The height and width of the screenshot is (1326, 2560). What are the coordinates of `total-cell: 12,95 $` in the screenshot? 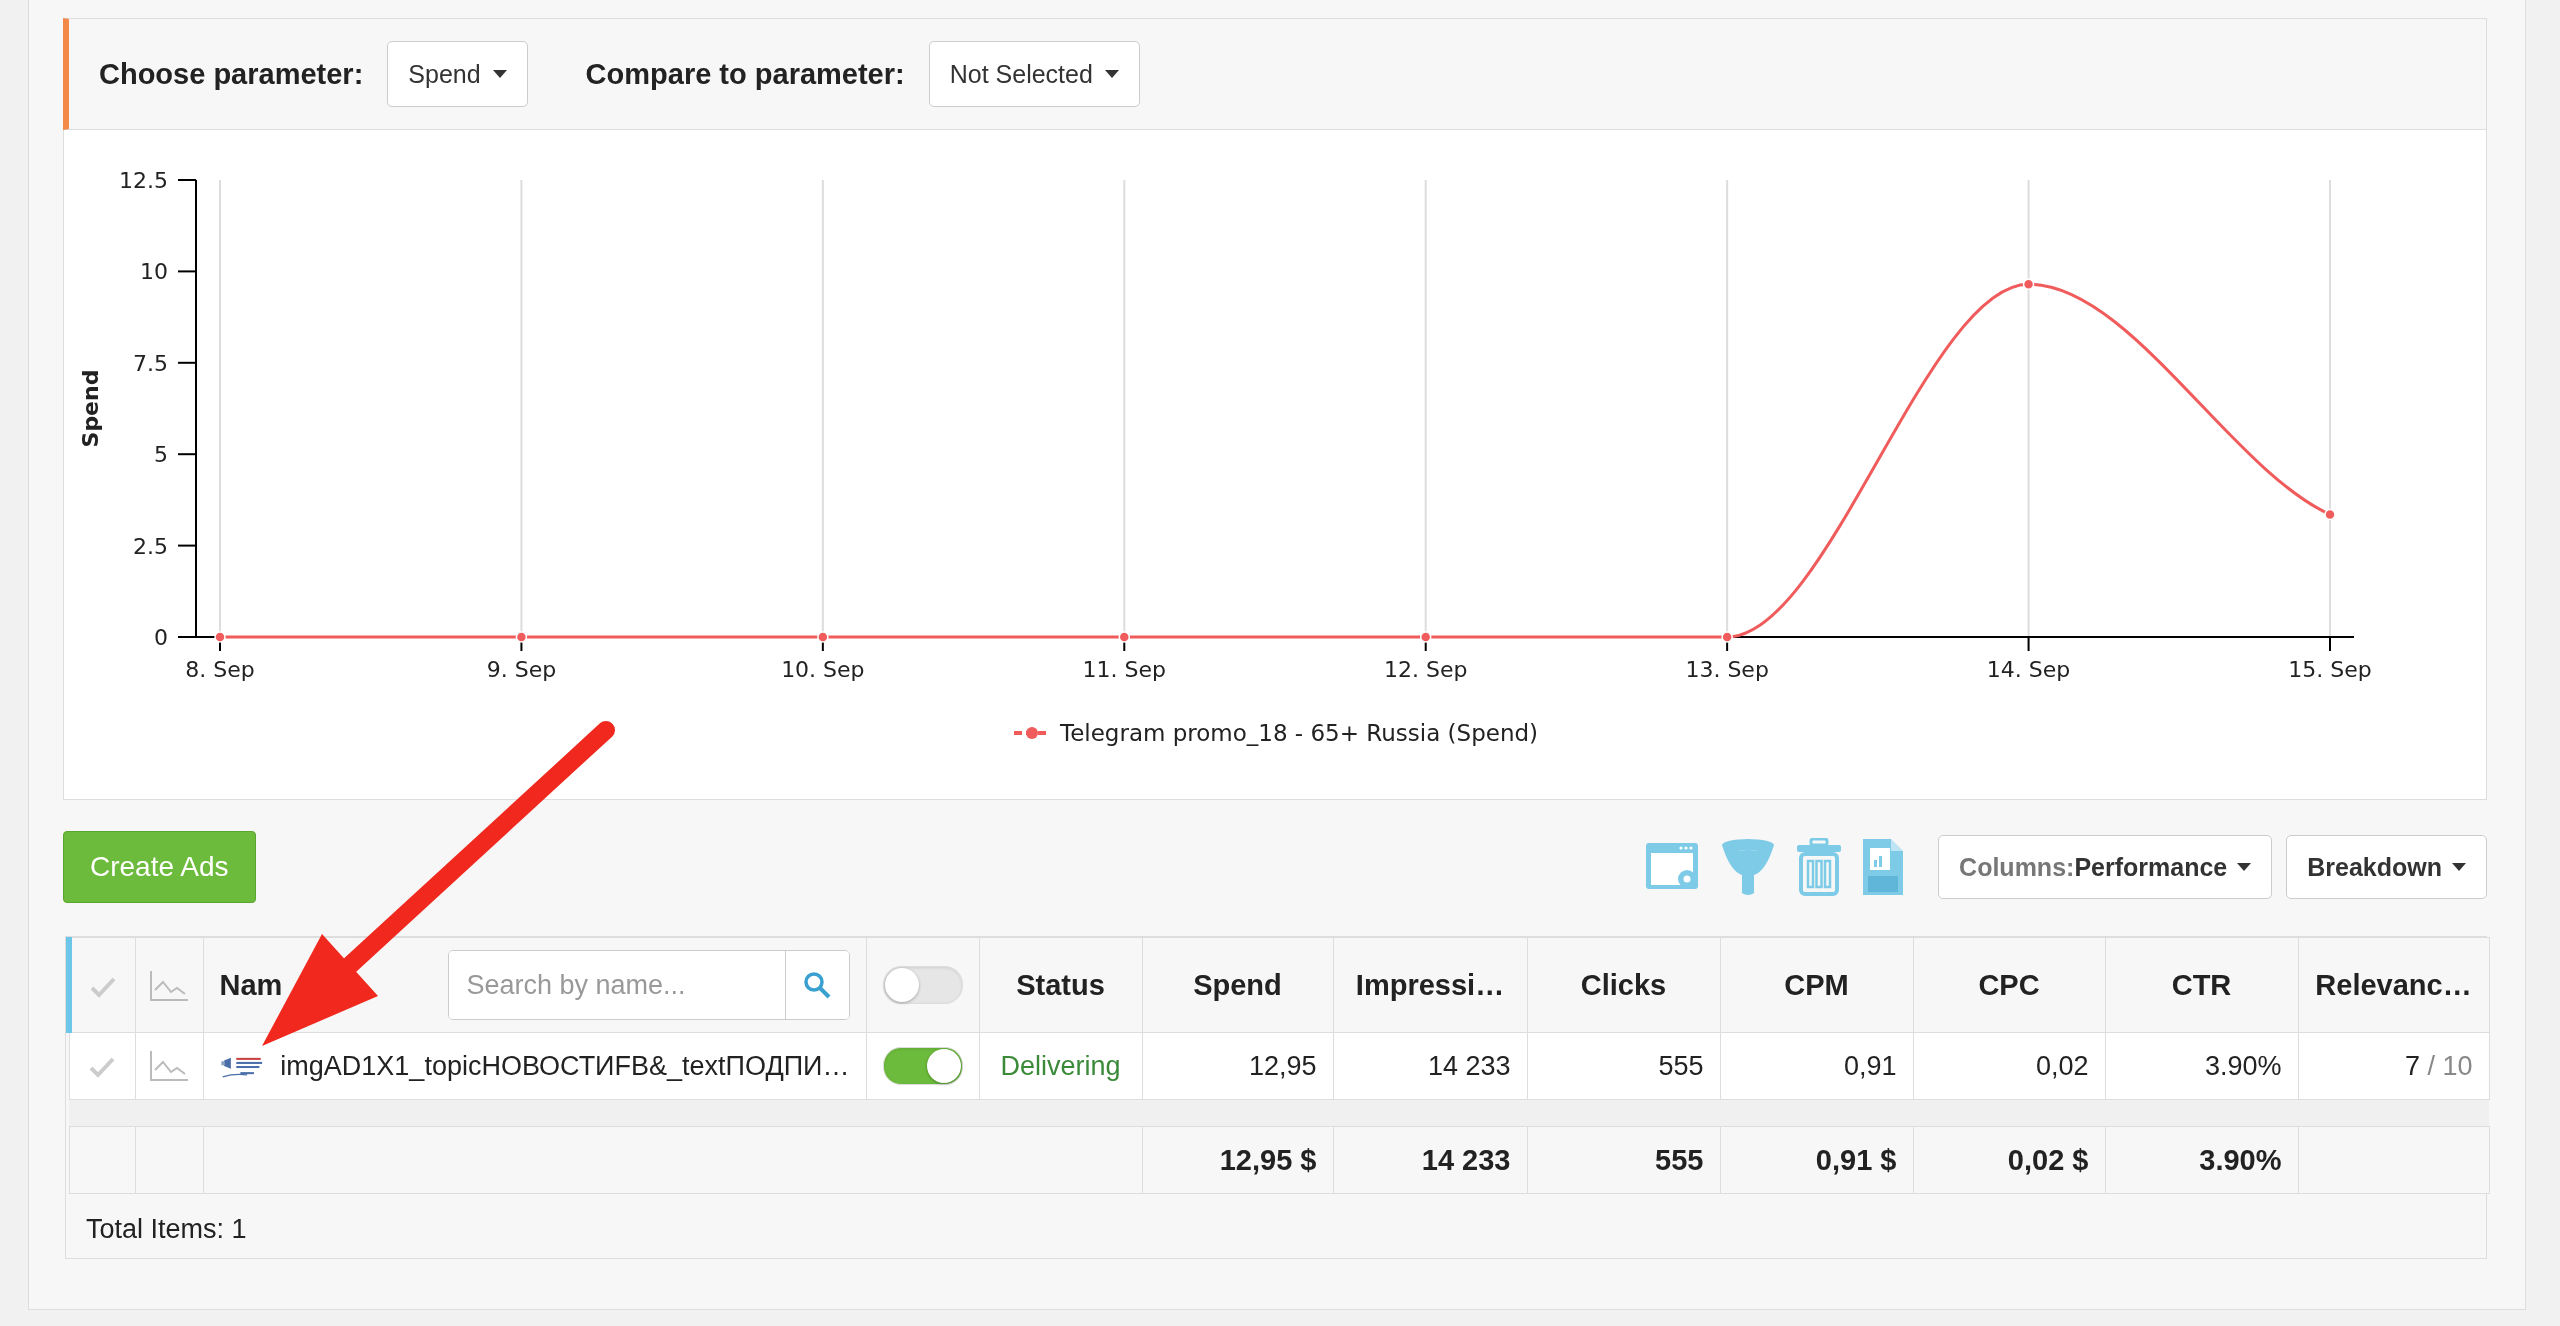 It's located at (1237, 1160).